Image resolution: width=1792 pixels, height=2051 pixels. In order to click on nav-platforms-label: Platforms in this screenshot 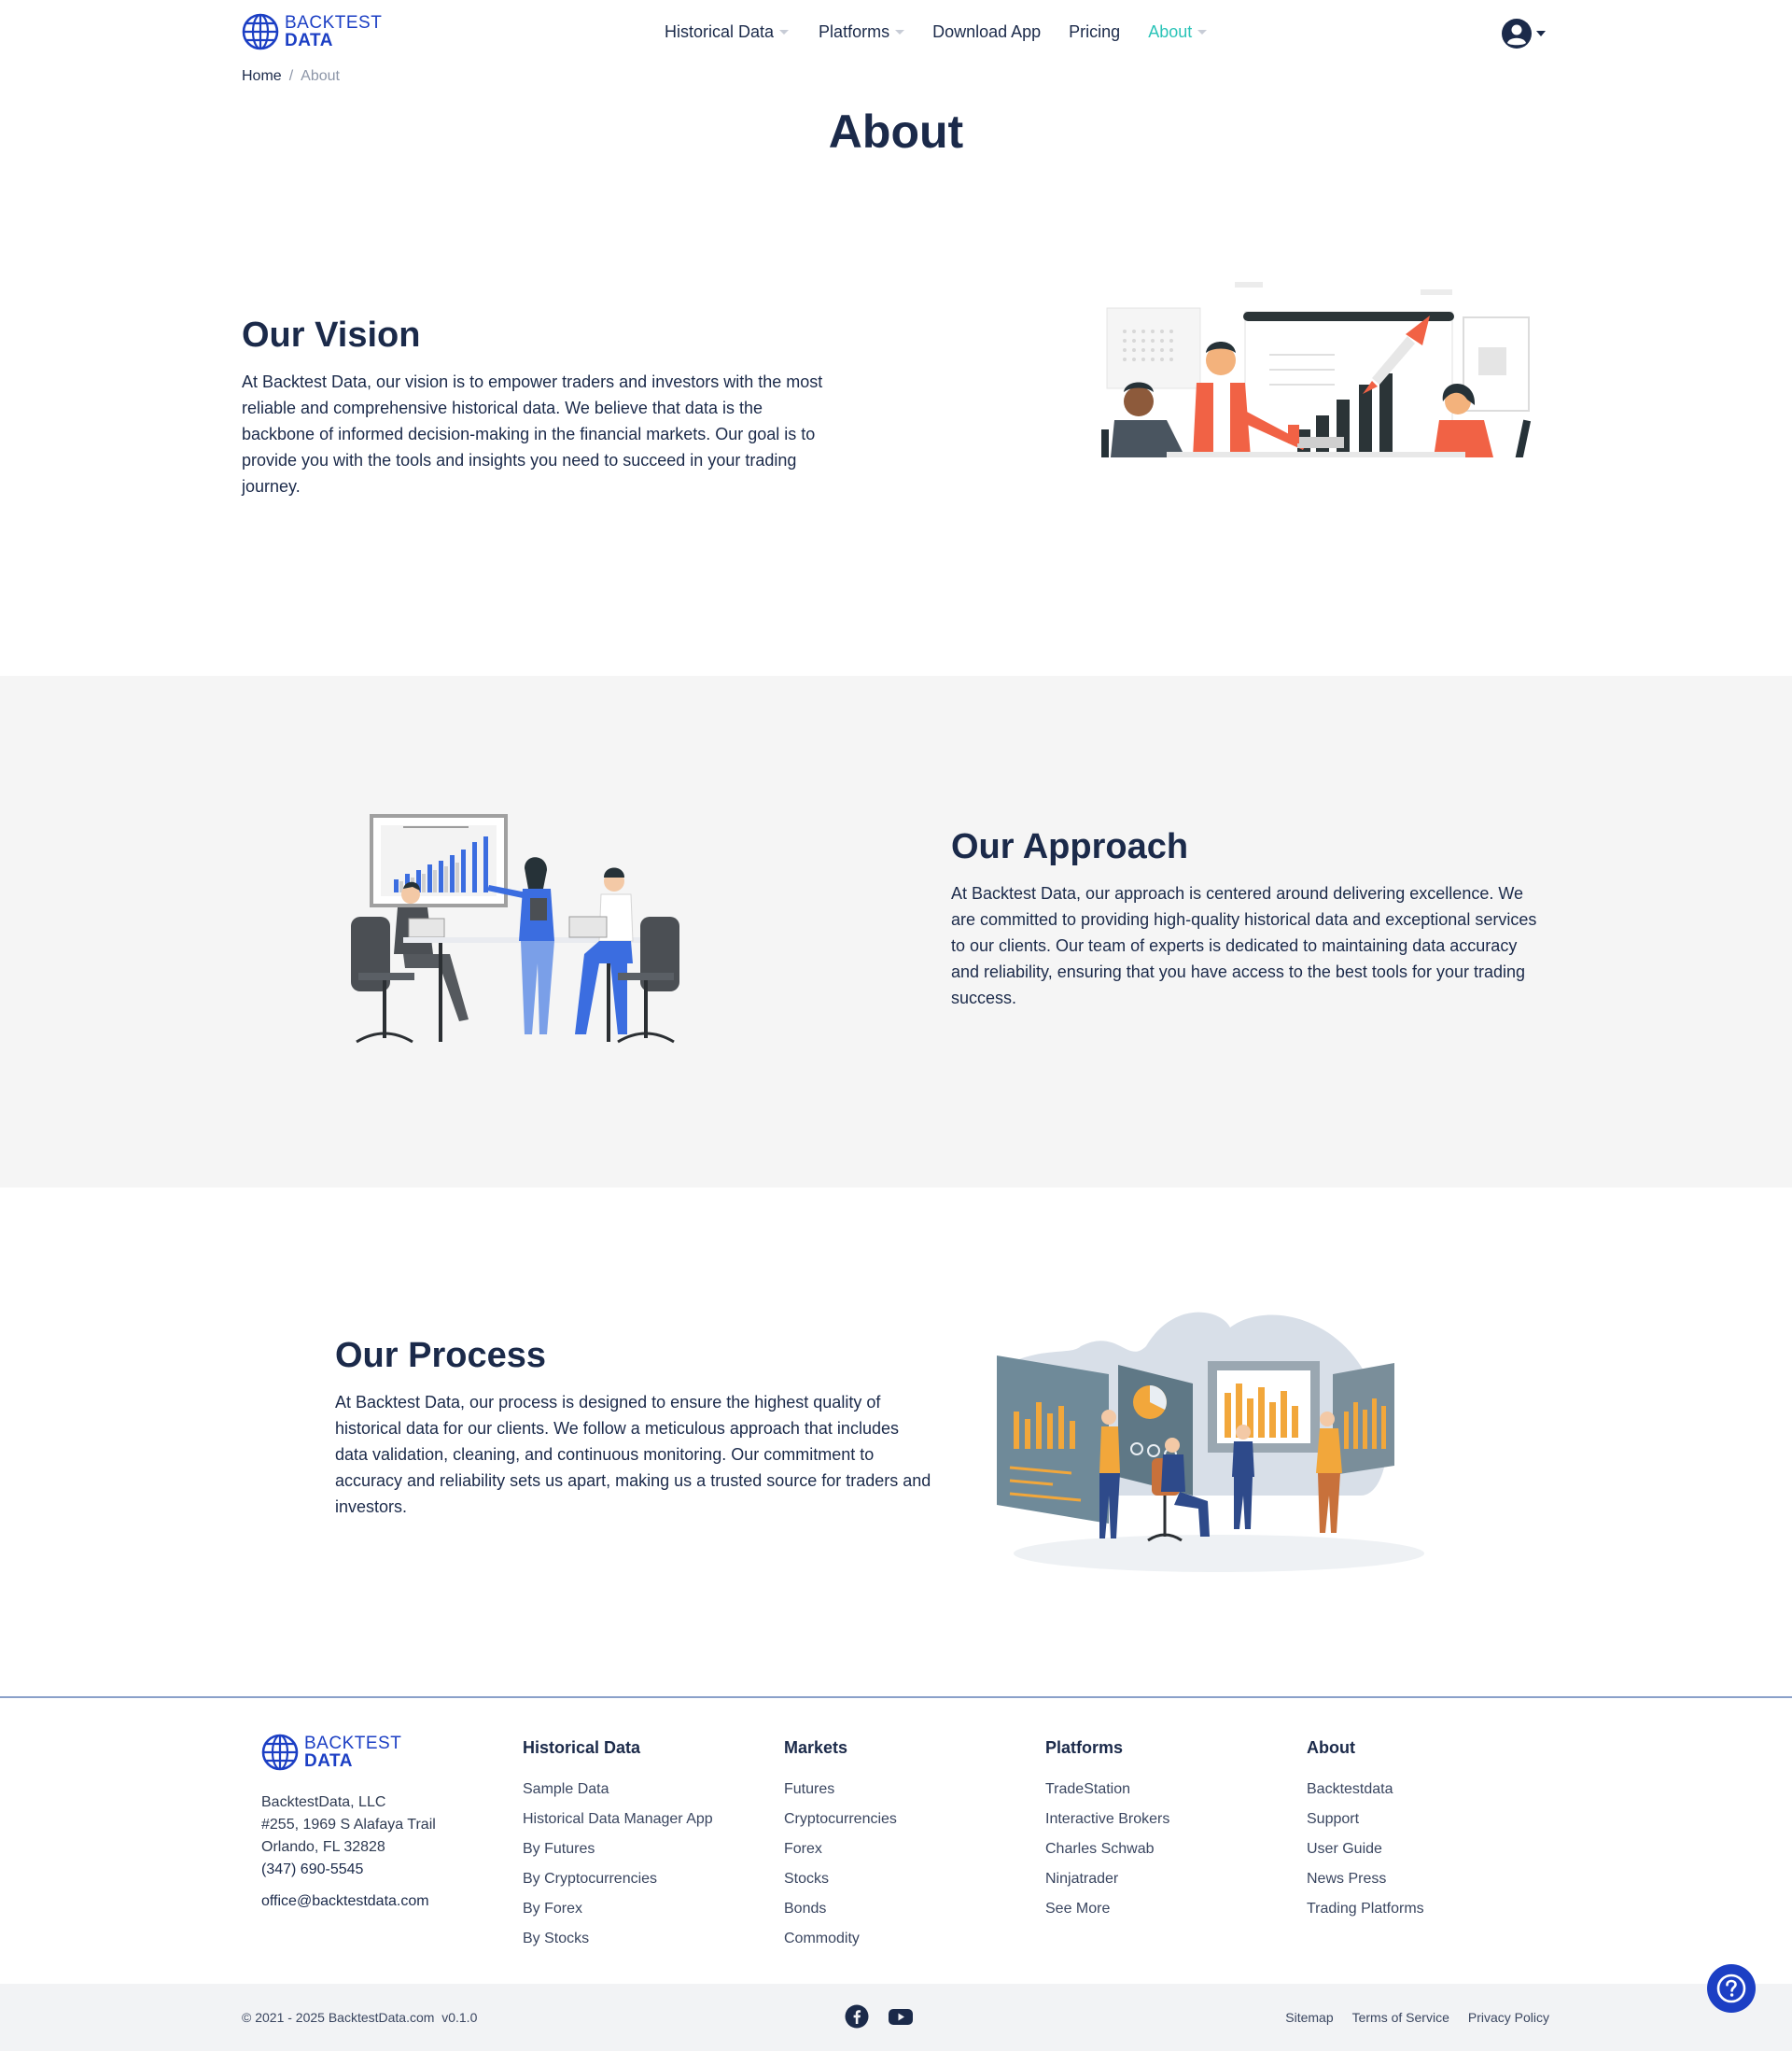, I will do `click(854, 31)`.